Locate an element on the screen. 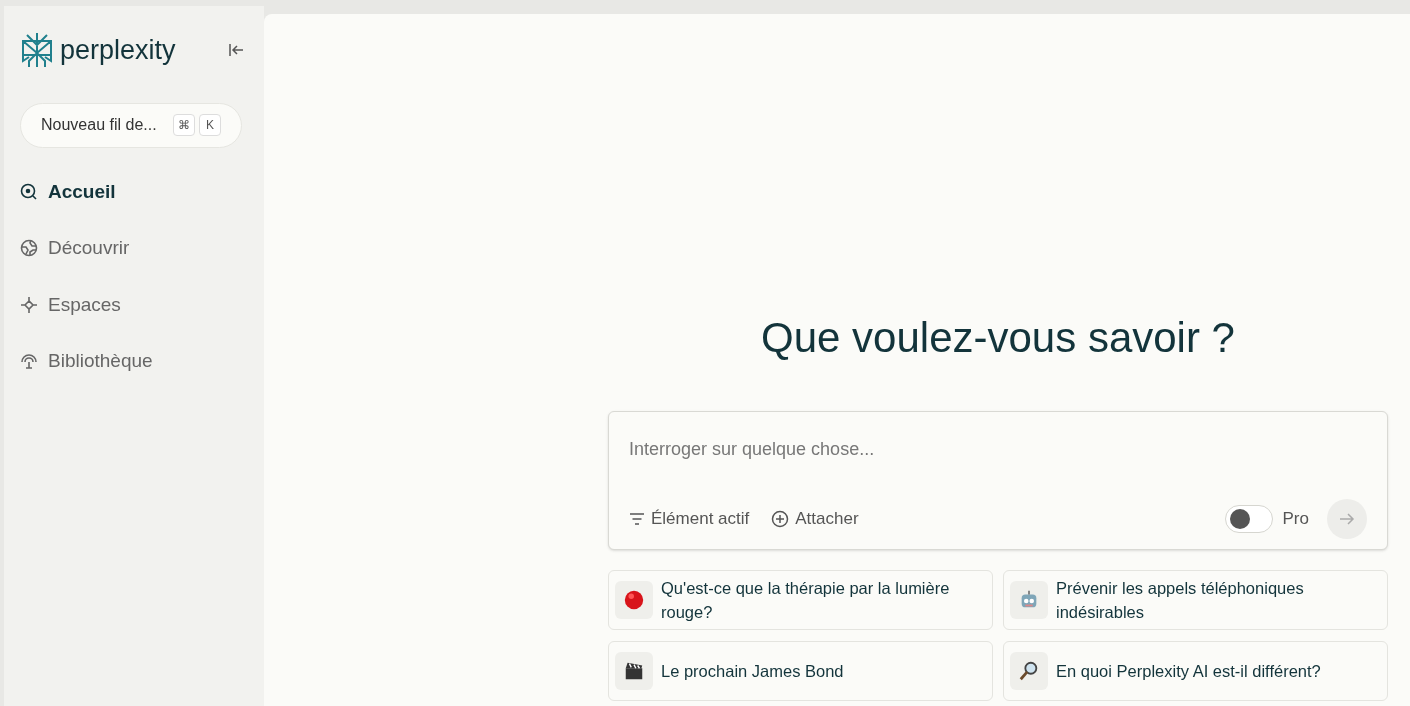 This screenshot has width=1410, height=706. pro-label: Pro is located at coordinates (1295, 519).